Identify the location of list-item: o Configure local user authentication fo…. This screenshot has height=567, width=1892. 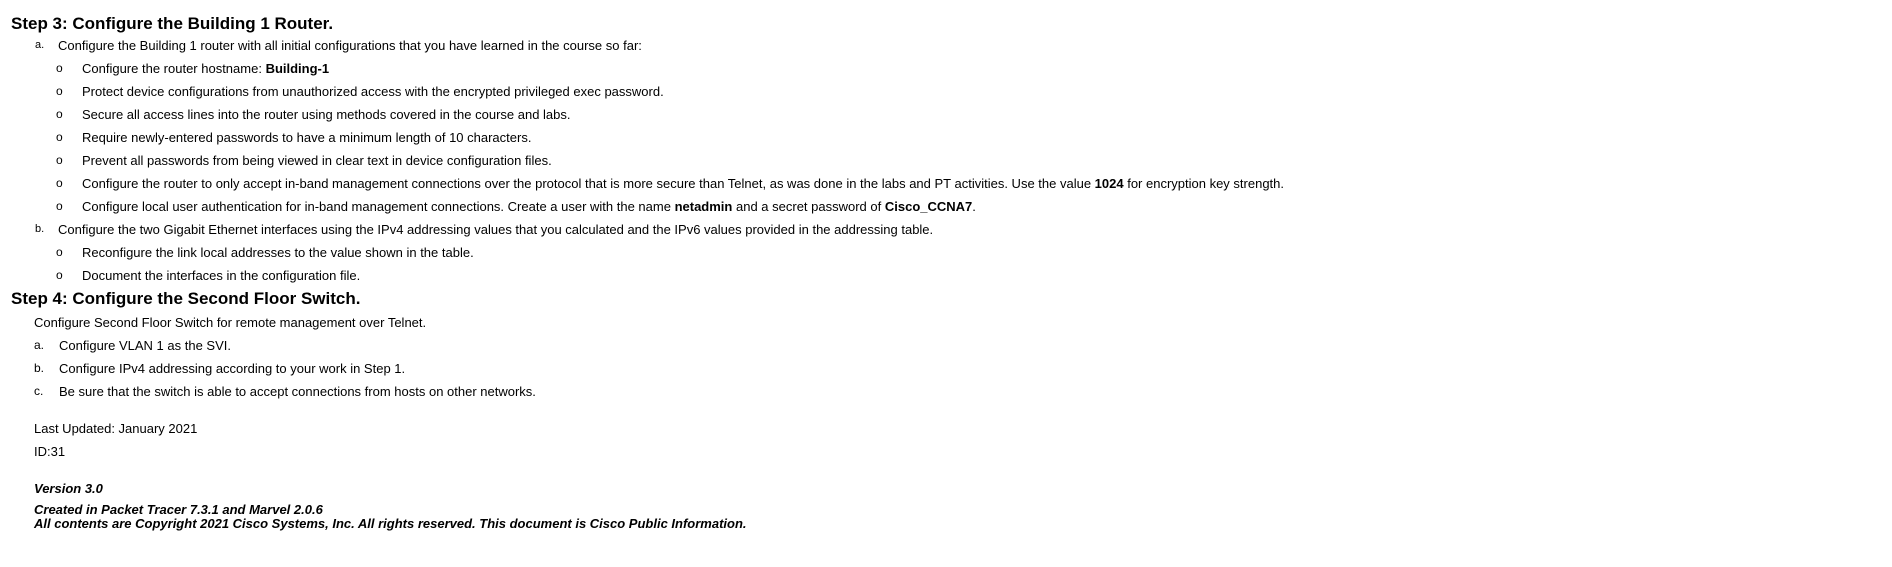
(941, 206).